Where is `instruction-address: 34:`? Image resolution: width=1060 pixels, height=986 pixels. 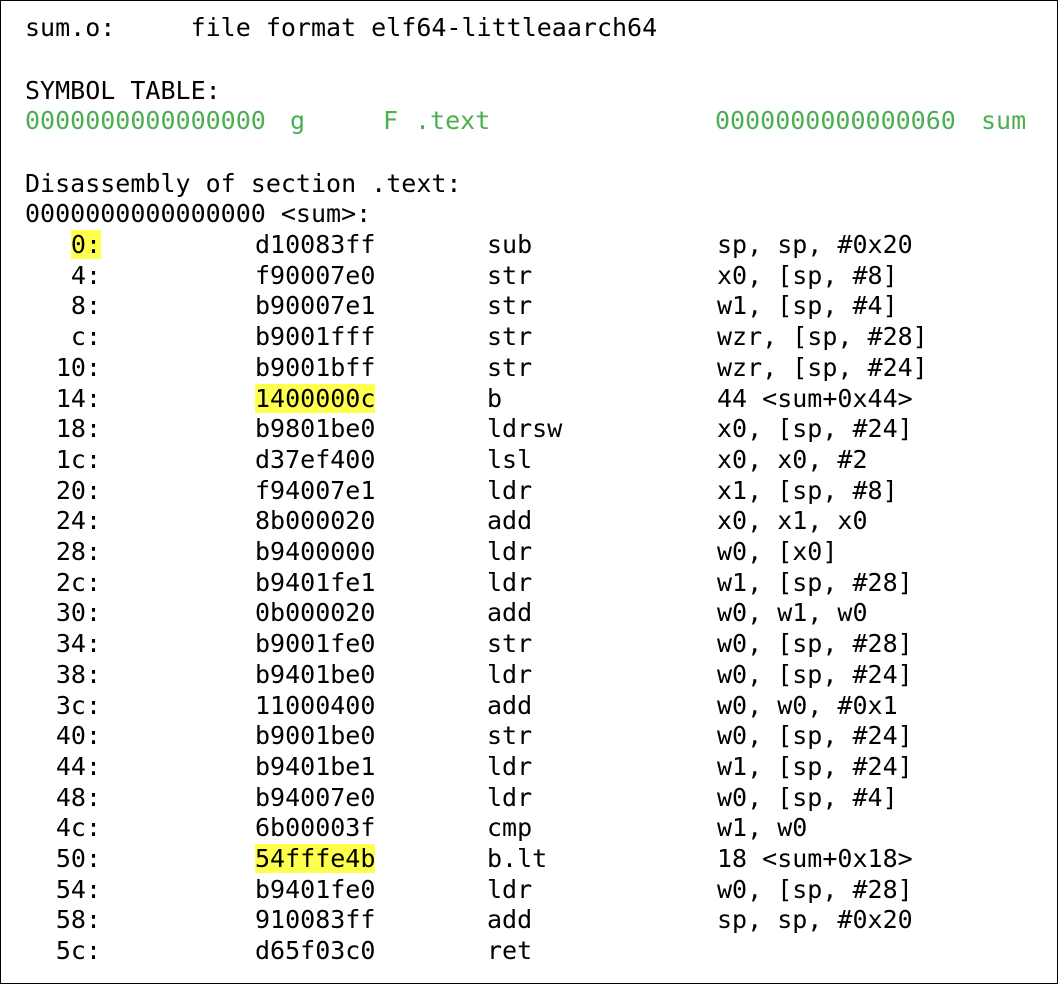
instruction-address: 34: is located at coordinates (78, 643).